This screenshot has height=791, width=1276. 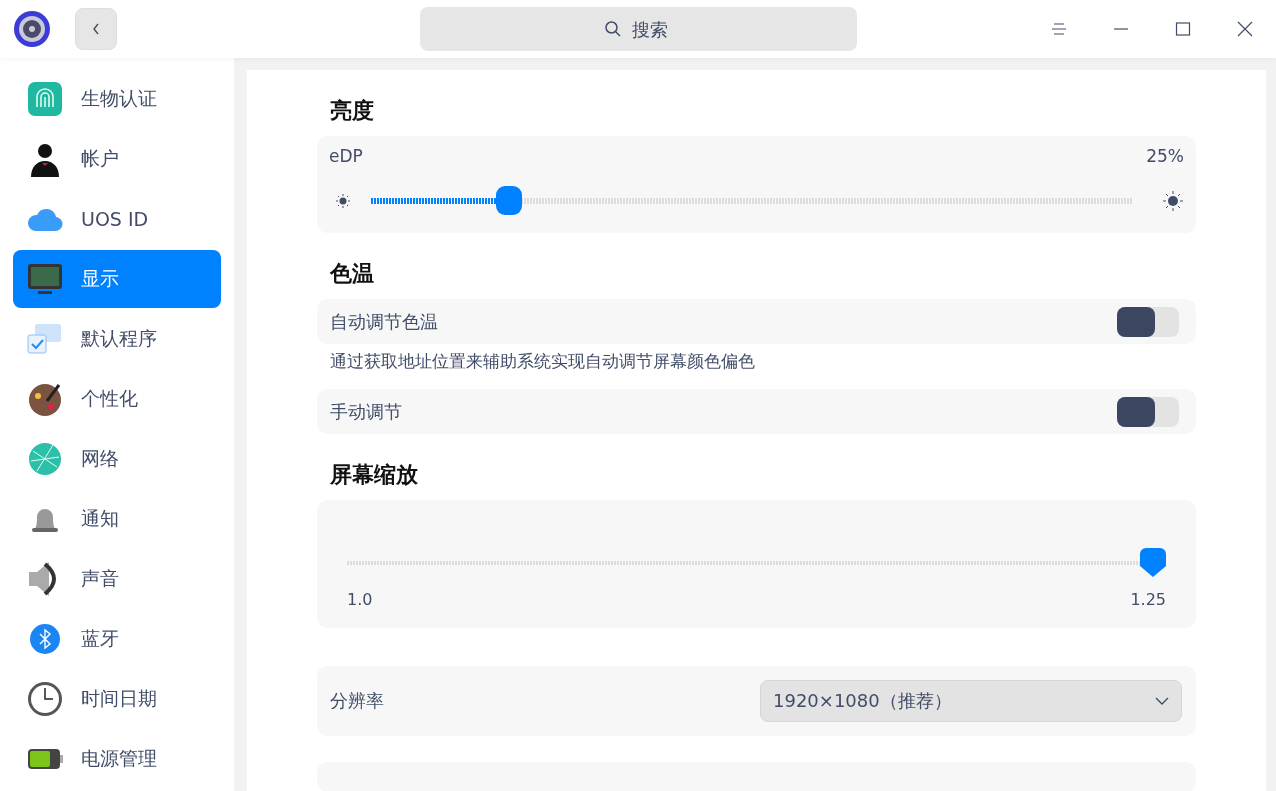 What do you see at coordinates (543, 361) in the screenshot?
I see `description-text: 通过获取地址位置来辅助系统实现自动调节屏幕颜色偏色` at bounding box center [543, 361].